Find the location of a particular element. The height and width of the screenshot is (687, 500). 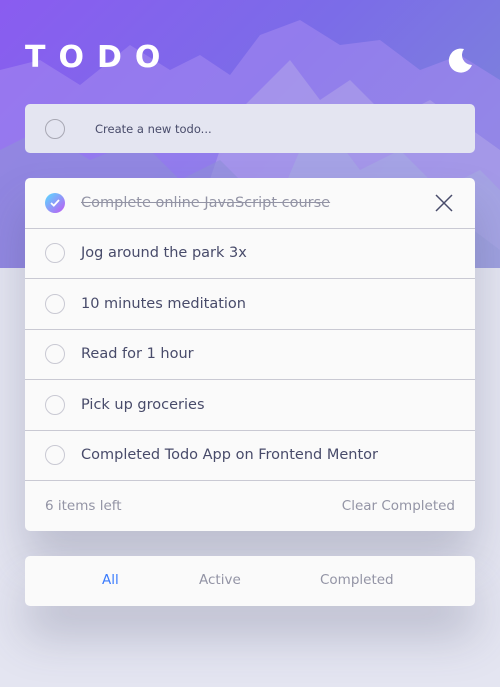

filter-active: Active is located at coordinates (220, 580).